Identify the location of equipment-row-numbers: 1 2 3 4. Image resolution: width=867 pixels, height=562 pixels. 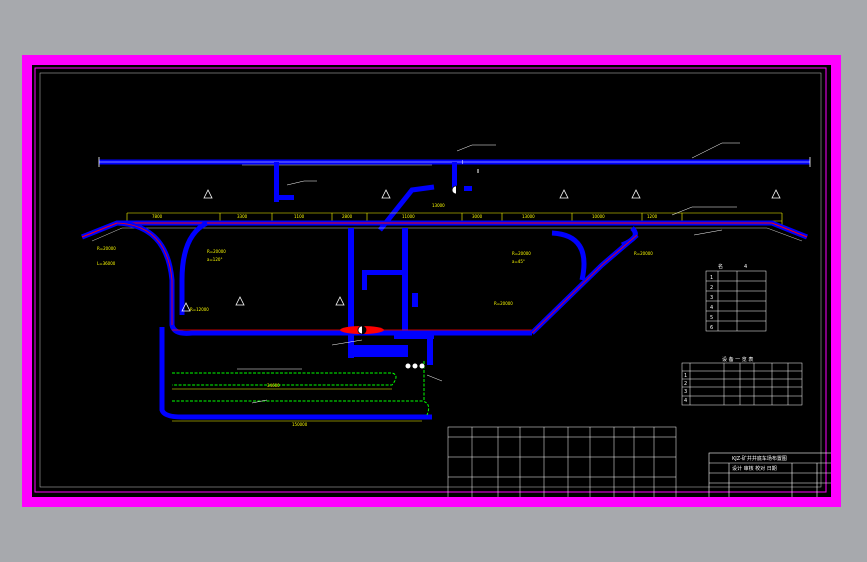
(685, 388).